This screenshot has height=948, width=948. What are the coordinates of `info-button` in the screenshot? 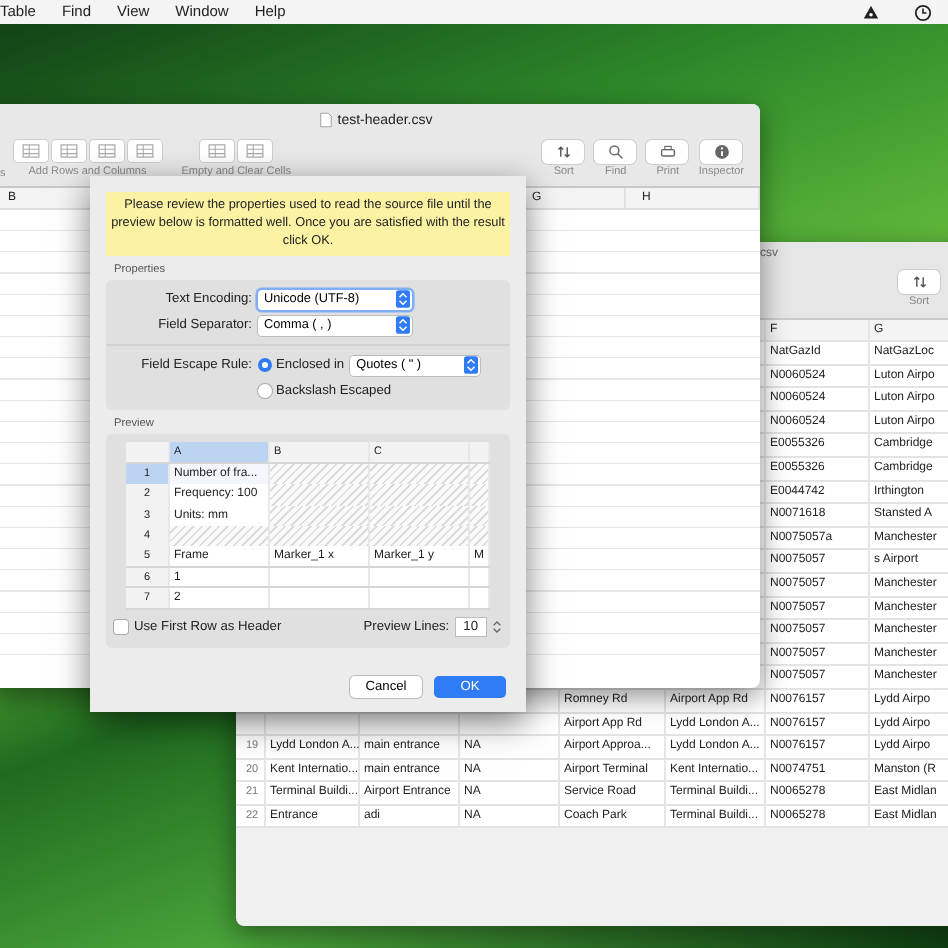 It's located at (721, 152).